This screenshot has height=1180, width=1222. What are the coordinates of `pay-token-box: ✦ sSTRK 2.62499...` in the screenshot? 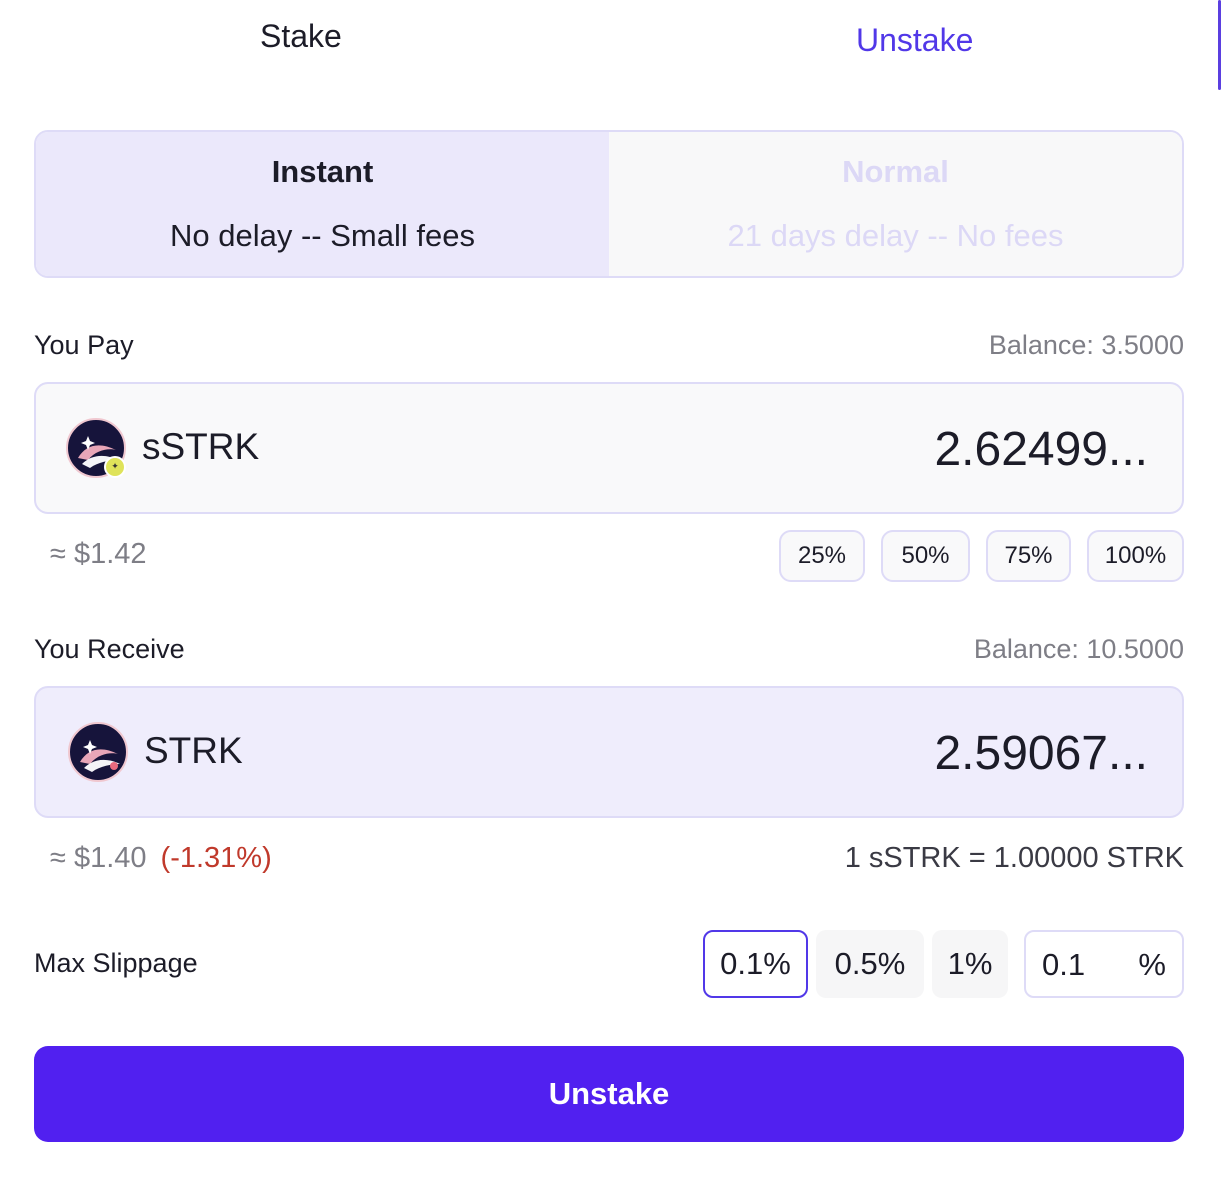 It's located at (609, 448).